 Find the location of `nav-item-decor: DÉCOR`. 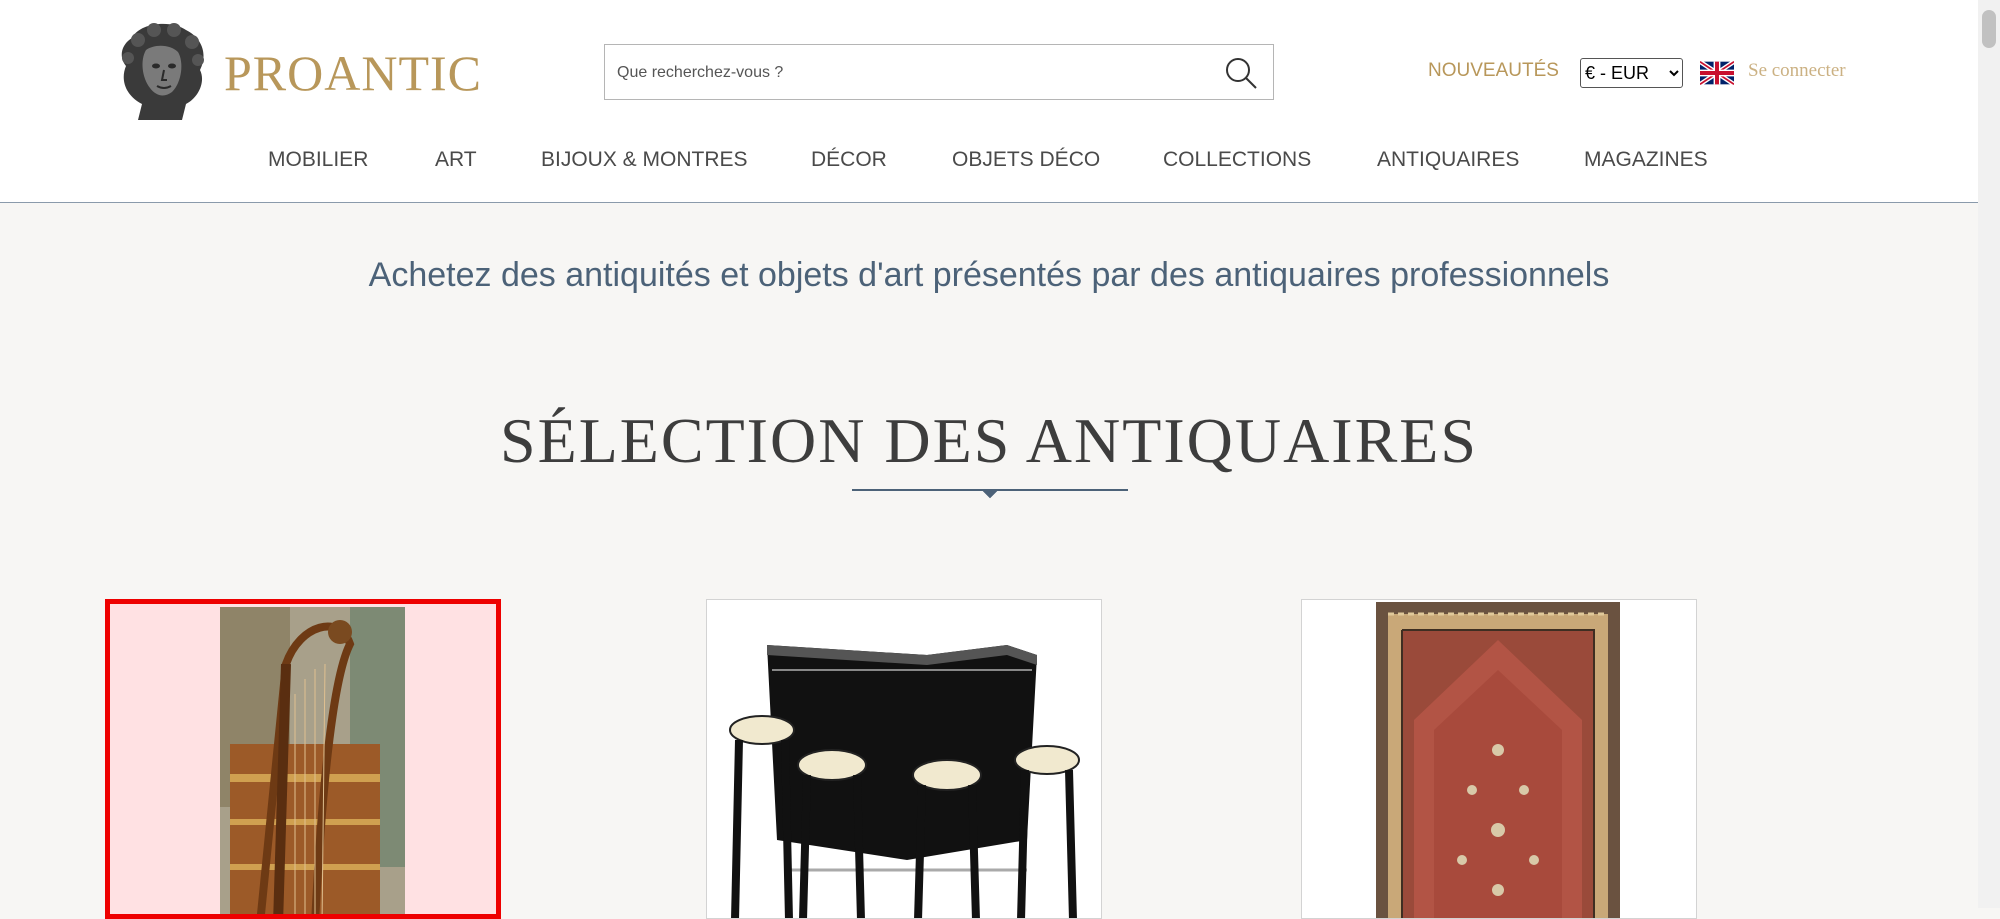

nav-item-decor: DÉCOR is located at coordinates (849, 160).